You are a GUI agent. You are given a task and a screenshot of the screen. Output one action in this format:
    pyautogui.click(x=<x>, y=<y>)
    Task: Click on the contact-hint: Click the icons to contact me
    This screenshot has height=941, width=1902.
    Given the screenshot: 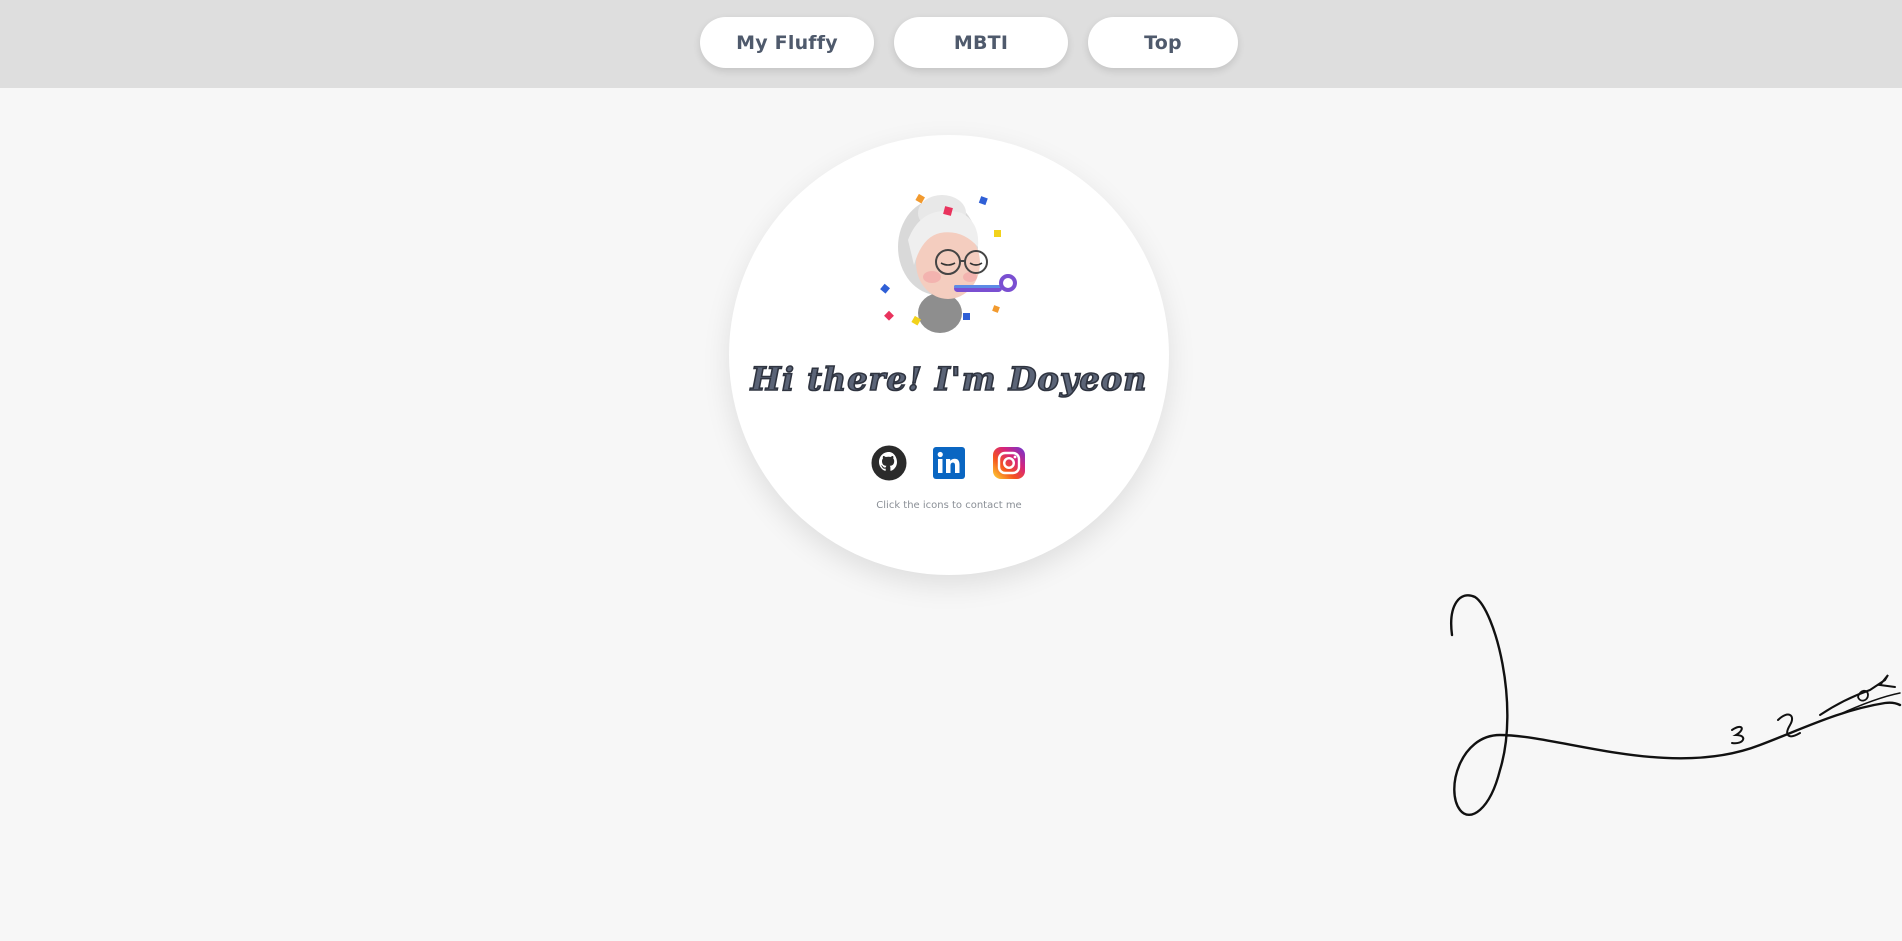 What is the action you would take?
    pyautogui.click(x=949, y=505)
    